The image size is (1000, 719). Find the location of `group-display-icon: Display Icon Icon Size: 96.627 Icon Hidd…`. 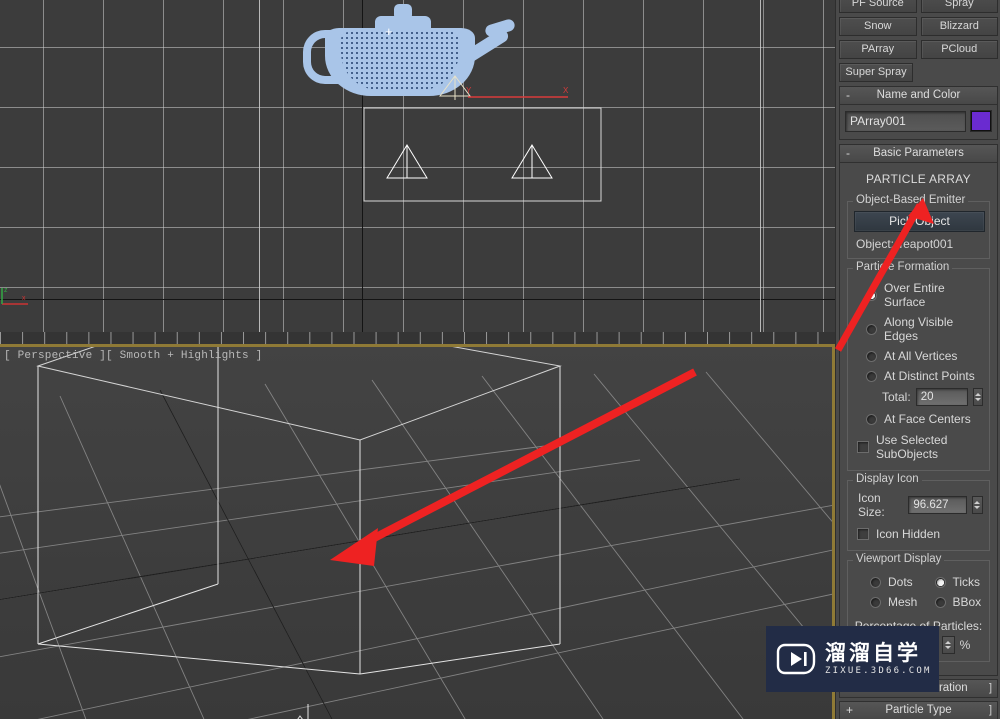

group-display-icon: Display Icon Icon Size: 96.627 Icon Hidd… is located at coordinates (918, 512).